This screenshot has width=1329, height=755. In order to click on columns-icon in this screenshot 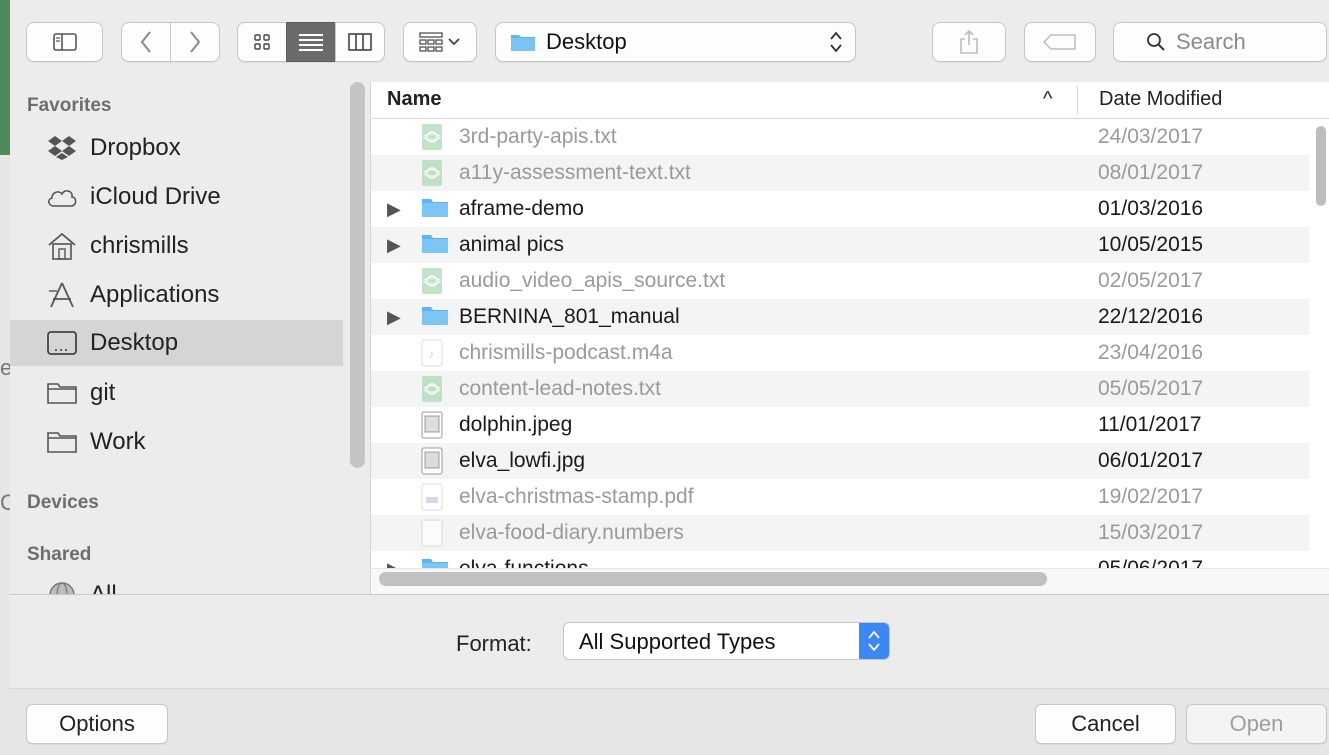, I will do `click(360, 42)`.